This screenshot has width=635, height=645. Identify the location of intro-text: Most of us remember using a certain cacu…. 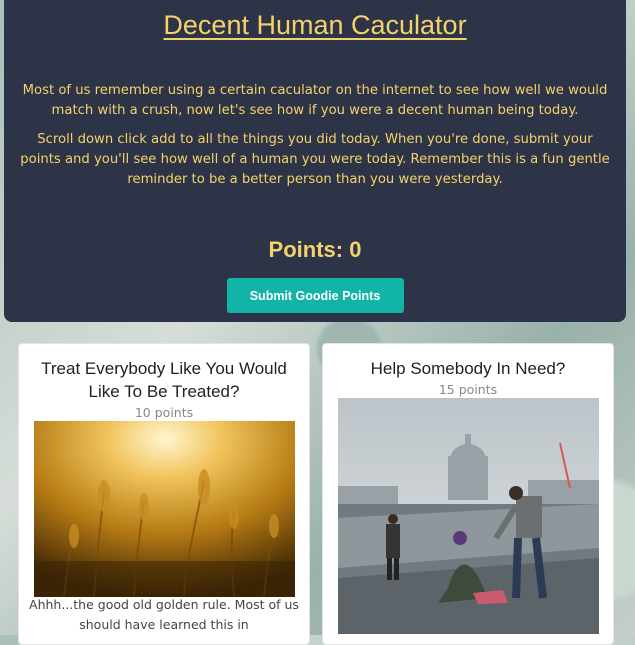
(315, 100).